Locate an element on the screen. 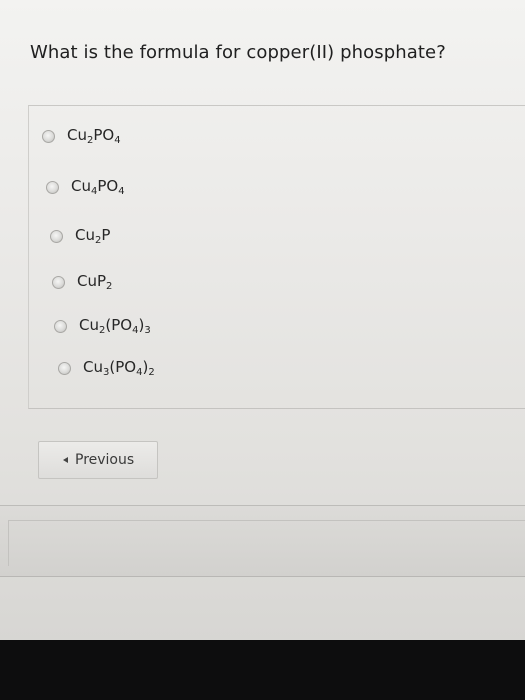 The width and height of the screenshot is (525, 700). option-cu2-po4-3: Cu2(PO4)3 is located at coordinates (102, 326).